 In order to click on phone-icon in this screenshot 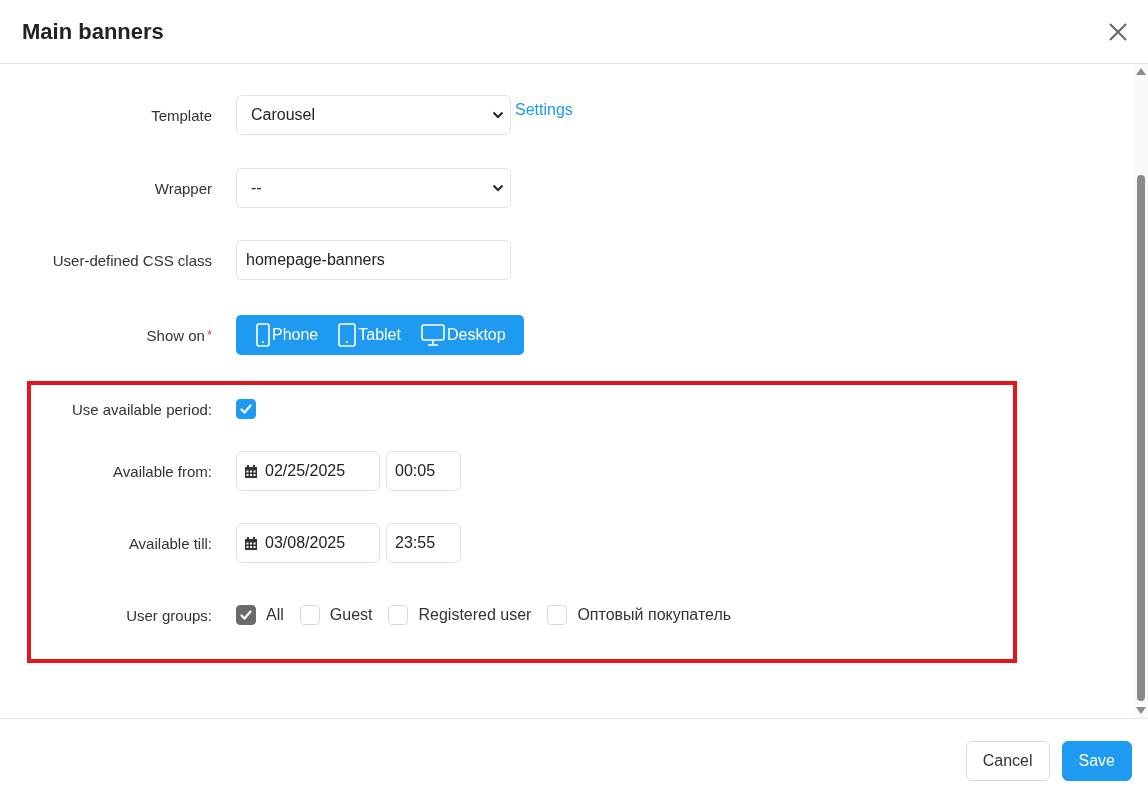, I will do `click(263, 335)`.